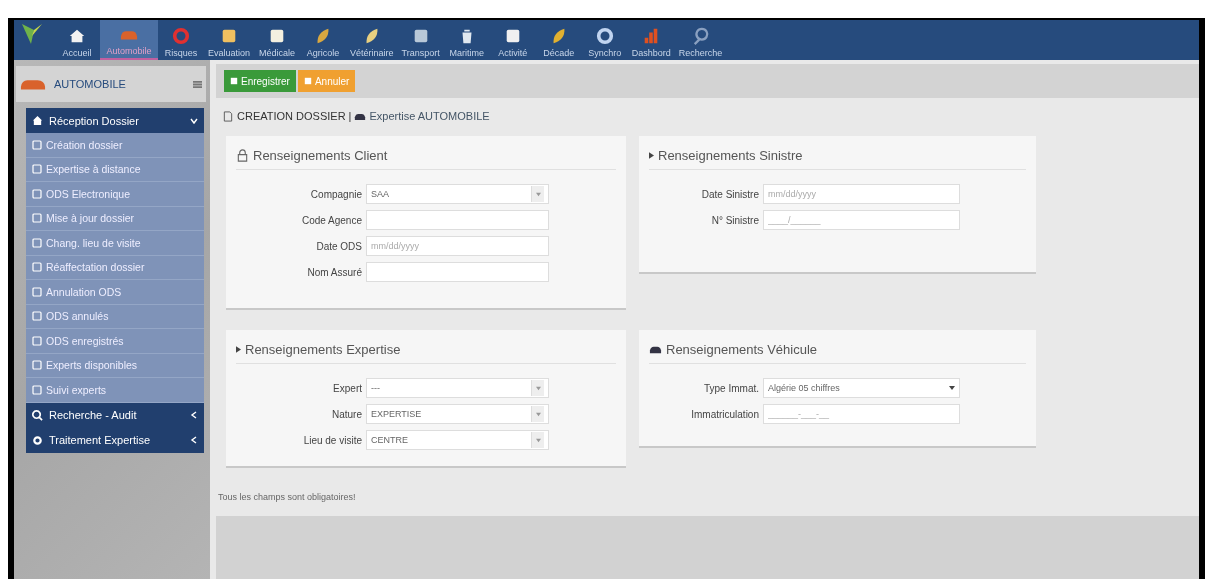  Describe the element at coordinates (372, 40) in the screenshot. I see `nav-tab: Vétérinaire` at that location.